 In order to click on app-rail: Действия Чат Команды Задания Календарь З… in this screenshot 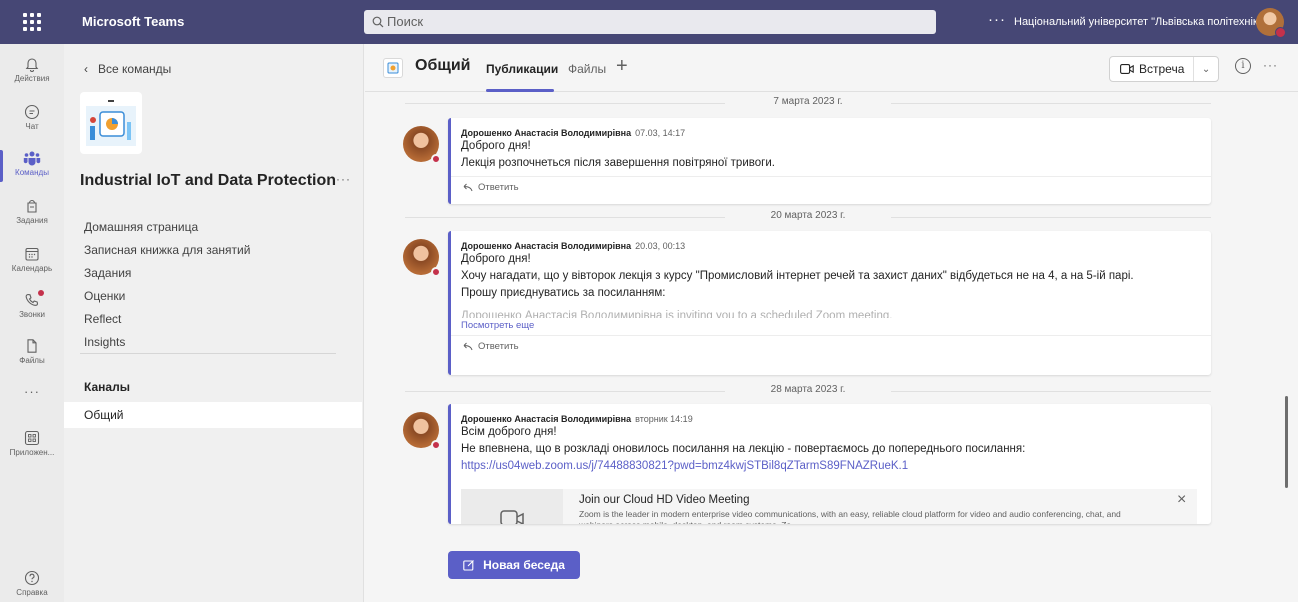, I will do `click(32, 323)`.